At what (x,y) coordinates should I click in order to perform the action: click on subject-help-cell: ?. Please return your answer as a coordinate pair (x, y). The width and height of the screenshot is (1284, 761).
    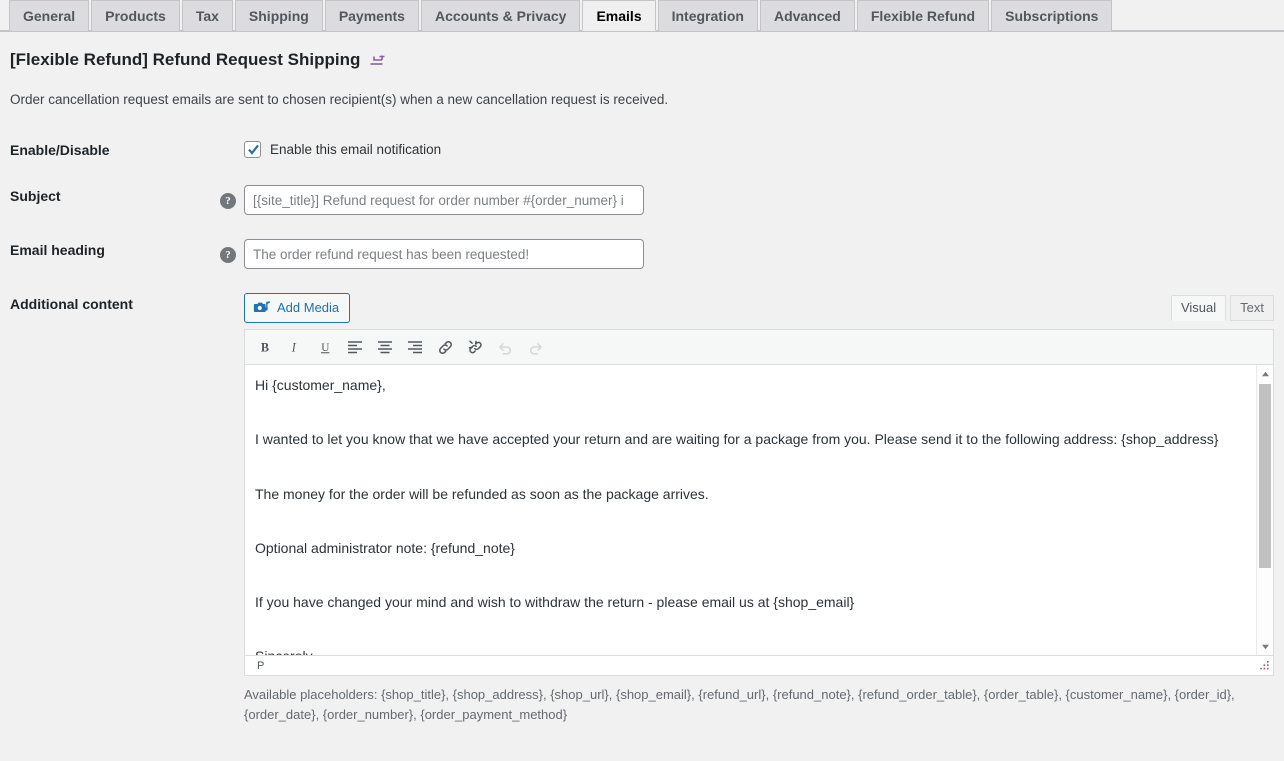
    Looking at the image, I should click on (231, 200).